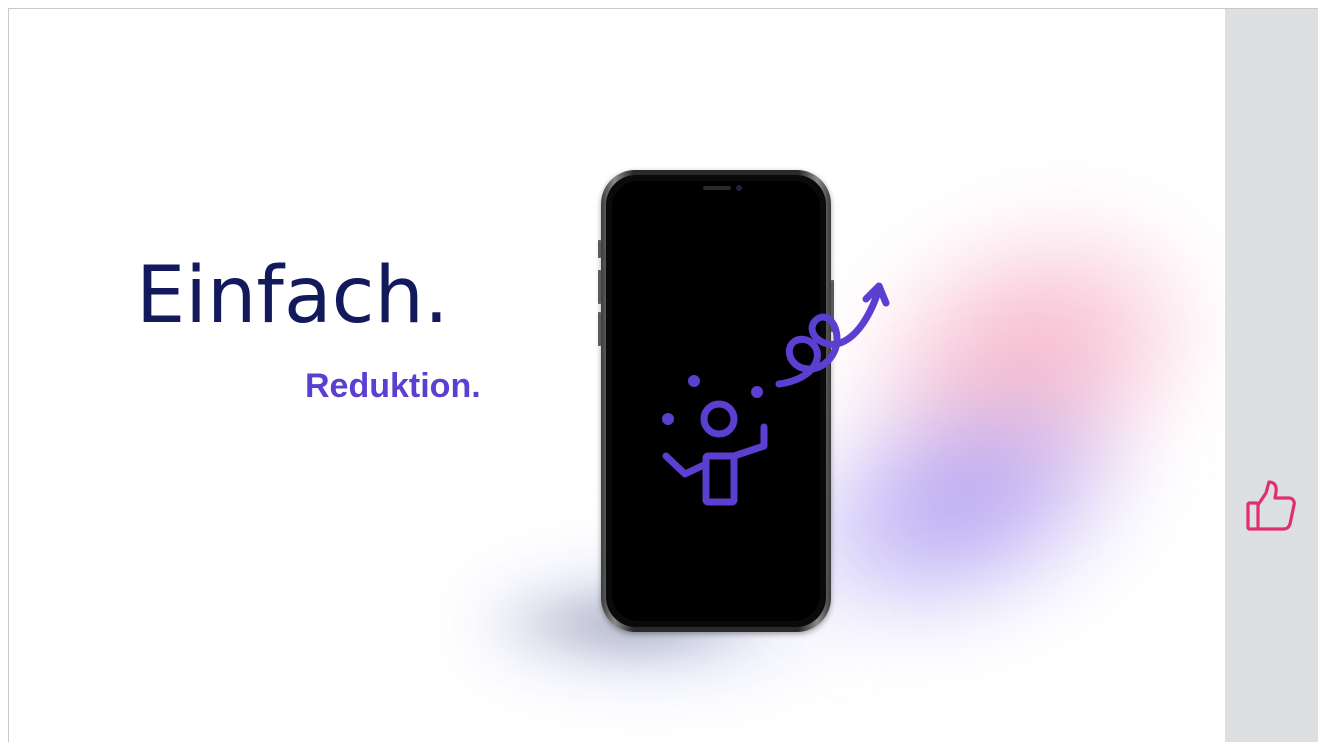 This screenshot has height=742, width=1320. I want to click on thumbs-up-icon, so click(1271, 505).